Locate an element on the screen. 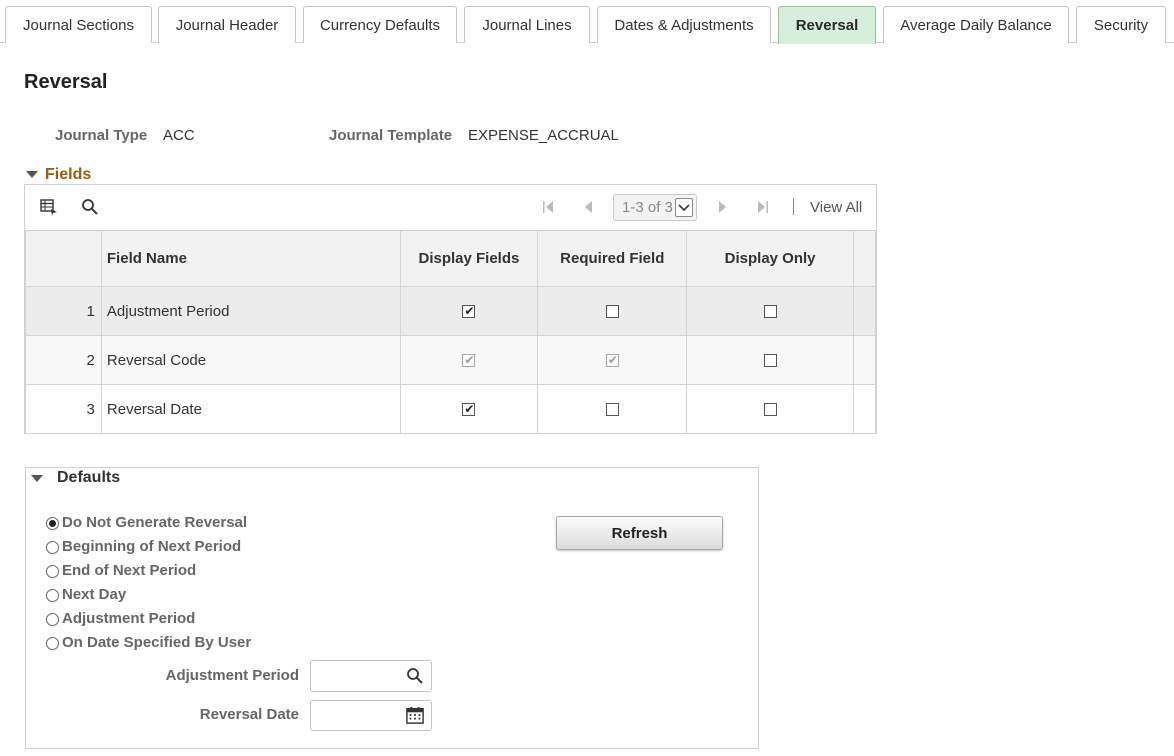 The height and width of the screenshot is (756, 1174). journal-template-value: EXPENSE_ACCRUAL is located at coordinates (543, 135).